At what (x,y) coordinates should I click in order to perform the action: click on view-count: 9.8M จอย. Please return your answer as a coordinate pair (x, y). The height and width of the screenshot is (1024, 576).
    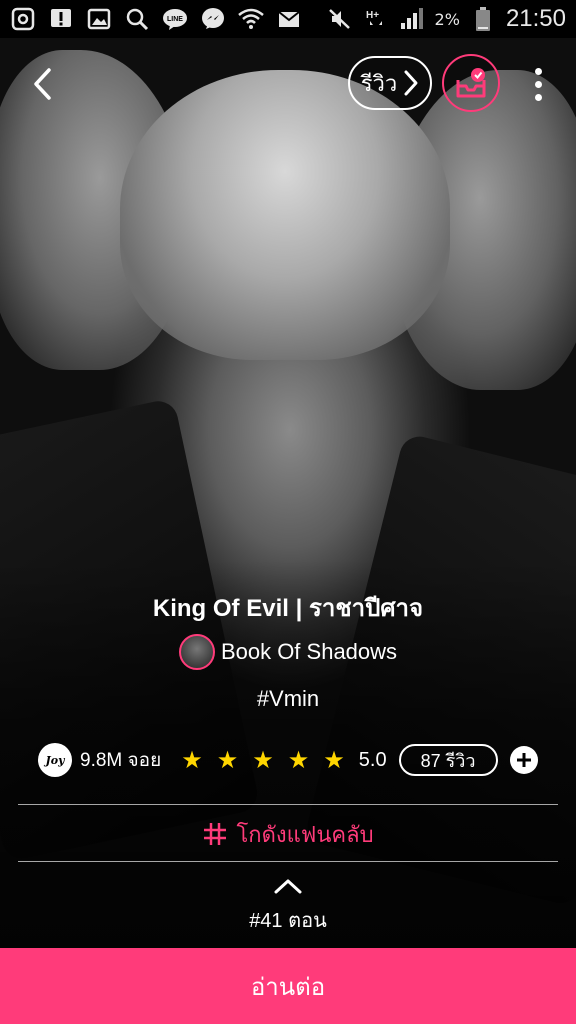
    Looking at the image, I should click on (121, 760).